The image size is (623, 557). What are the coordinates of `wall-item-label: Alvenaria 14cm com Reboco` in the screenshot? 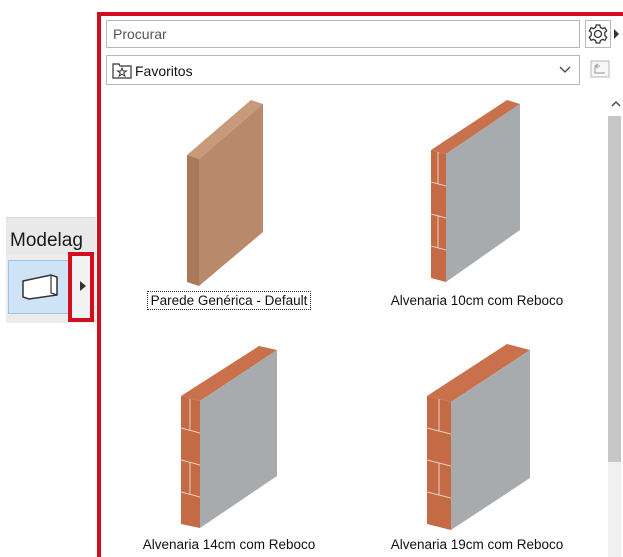 It's located at (229, 544).